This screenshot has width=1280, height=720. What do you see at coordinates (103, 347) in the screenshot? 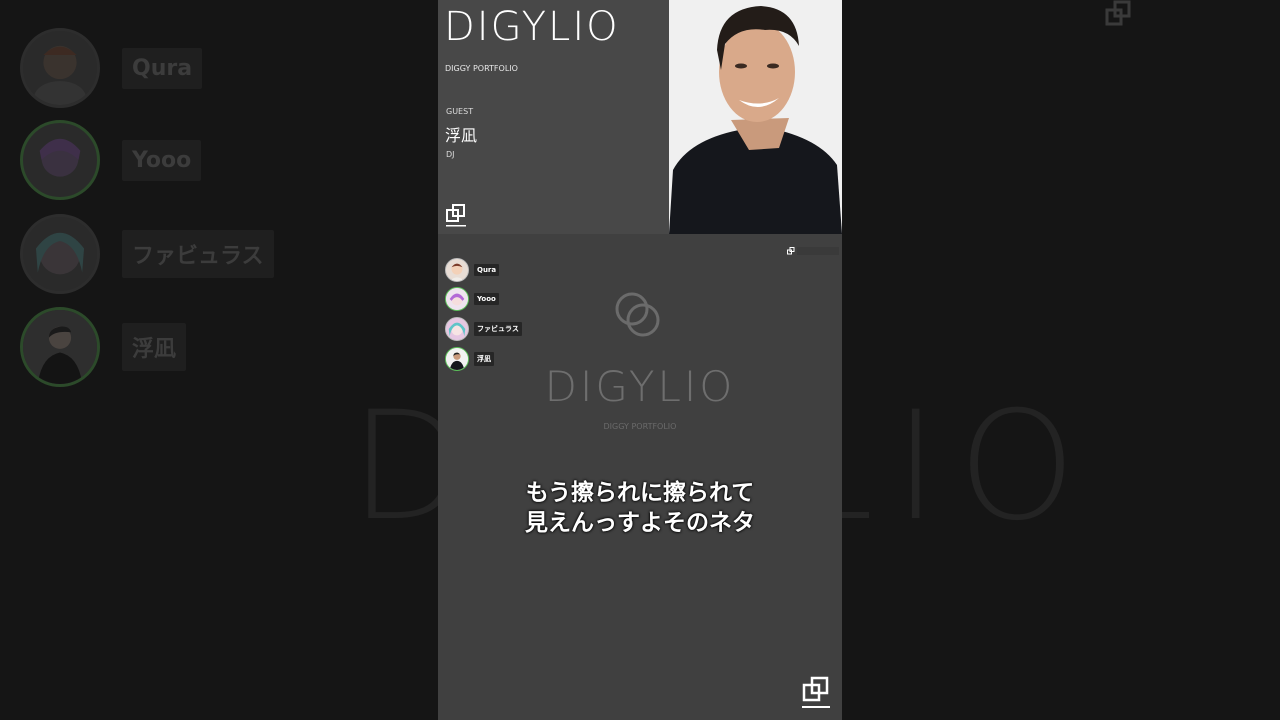
I see `background-member-row: 浮凪` at bounding box center [103, 347].